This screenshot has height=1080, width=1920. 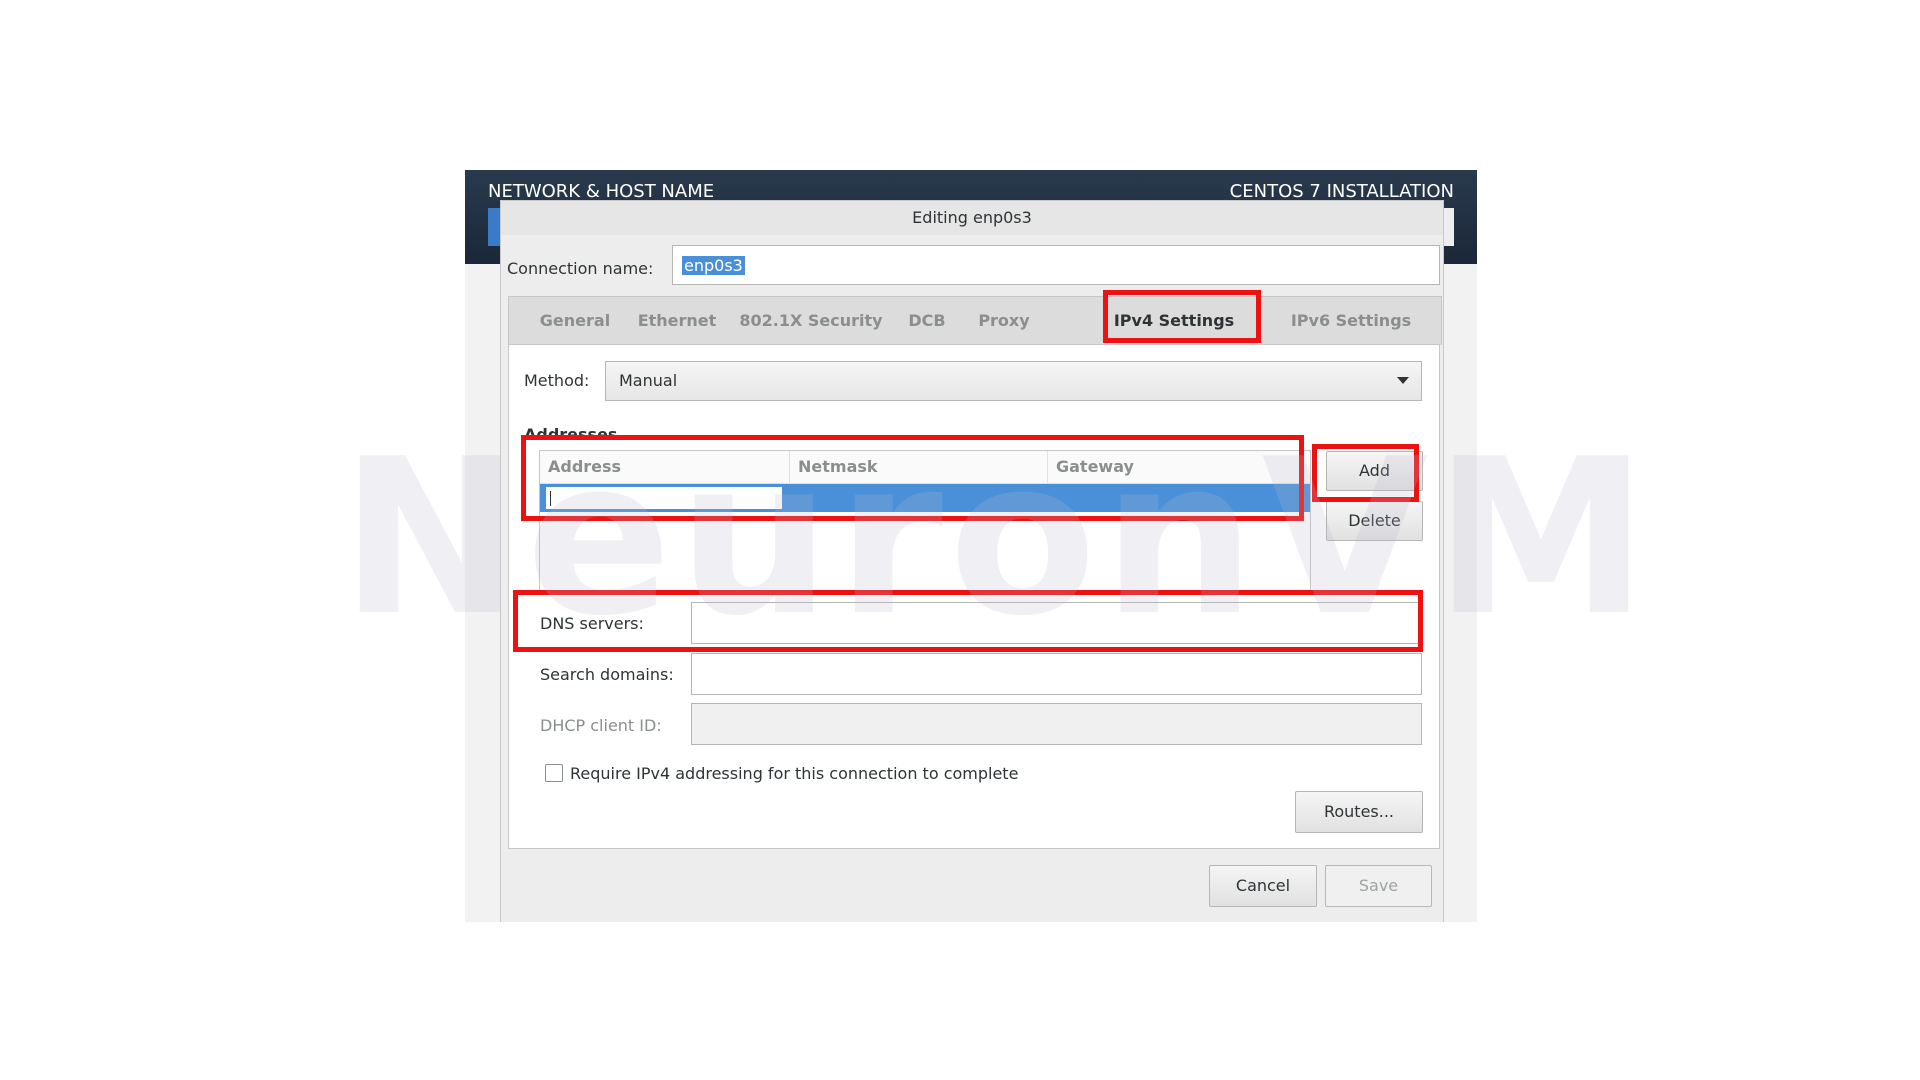 I want to click on tab-proxy: Proxy, so click(x=1004, y=321).